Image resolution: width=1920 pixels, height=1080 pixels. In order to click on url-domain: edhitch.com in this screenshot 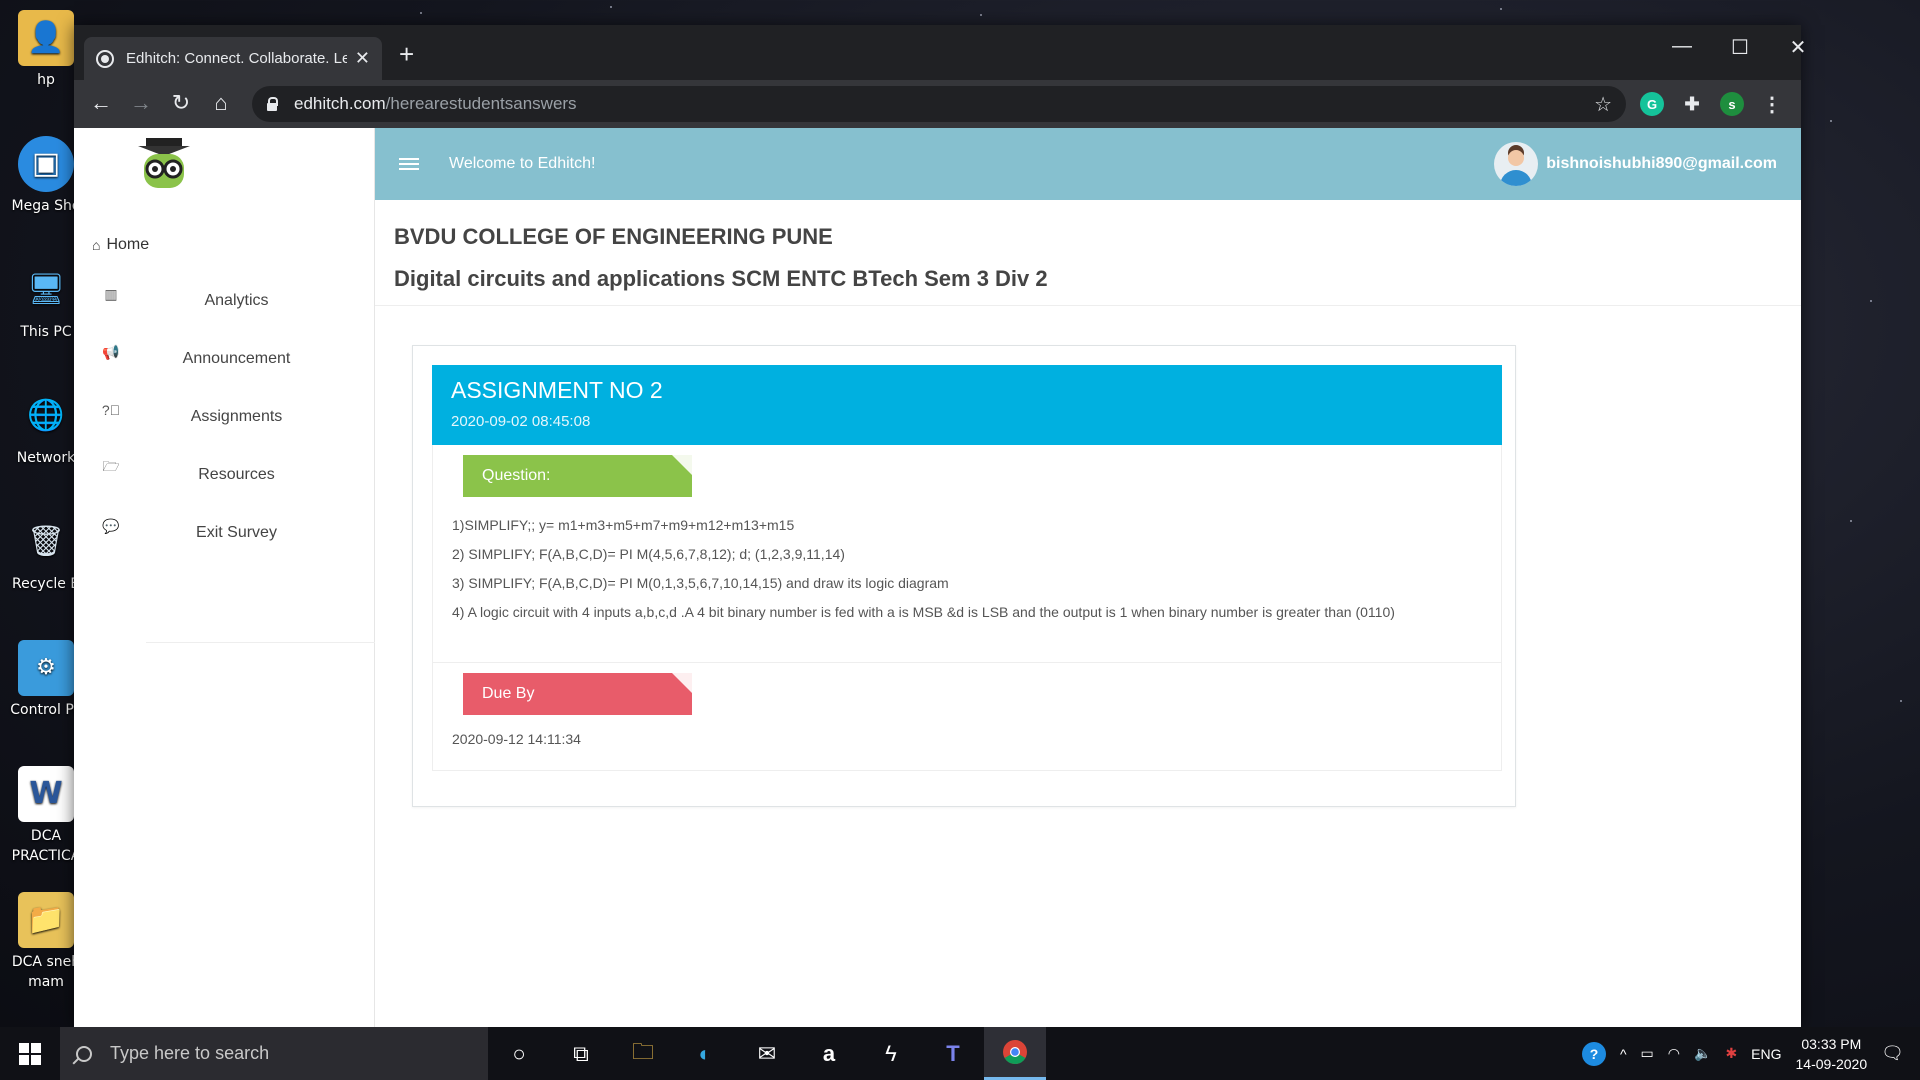, I will do `click(340, 103)`.